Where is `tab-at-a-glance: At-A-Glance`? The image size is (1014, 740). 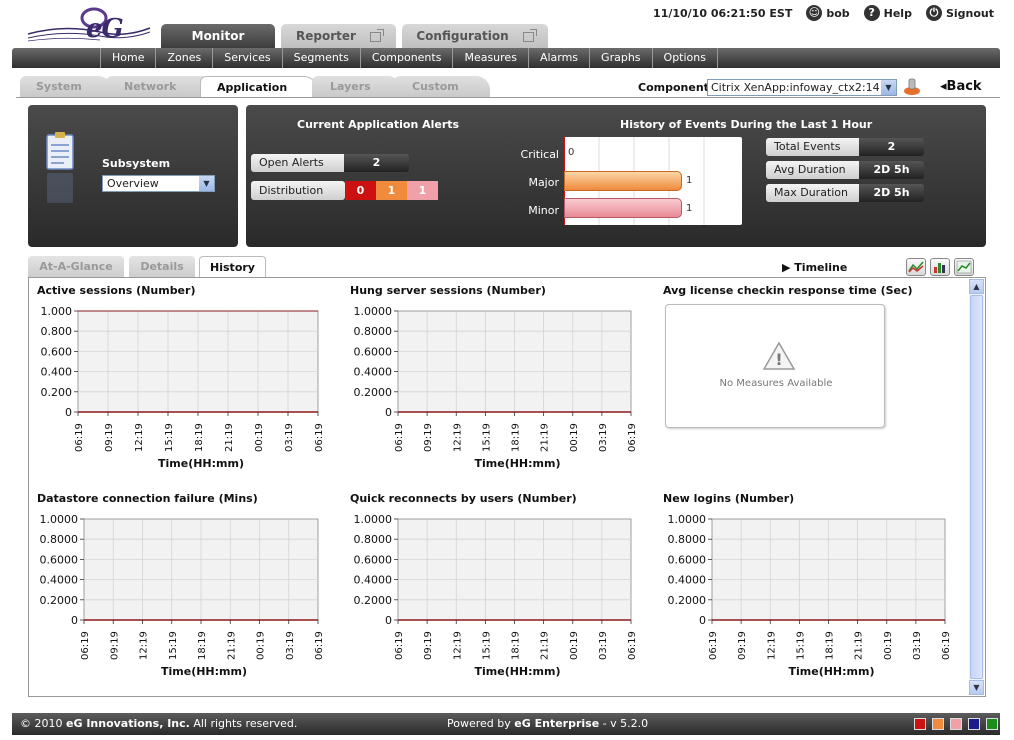 tab-at-a-glance: At-A-Glance is located at coordinates (76, 267).